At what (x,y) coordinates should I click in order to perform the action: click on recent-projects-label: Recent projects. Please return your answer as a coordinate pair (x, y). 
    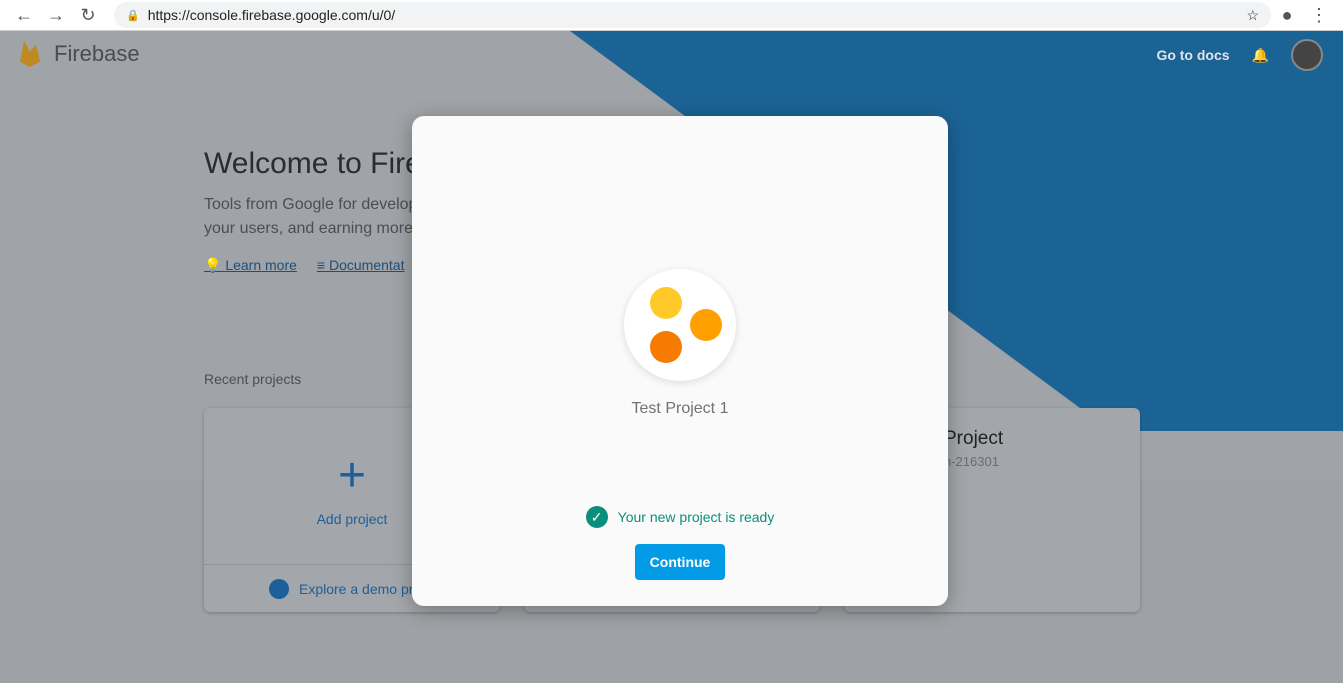
    Looking at the image, I should click on (253, 379).